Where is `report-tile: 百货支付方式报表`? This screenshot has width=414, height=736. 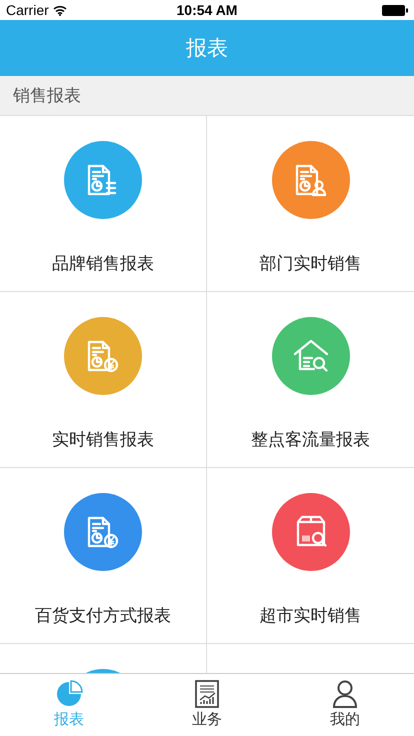 report-tile: 百货支付方式报表 is located at coordinates (103, 556).